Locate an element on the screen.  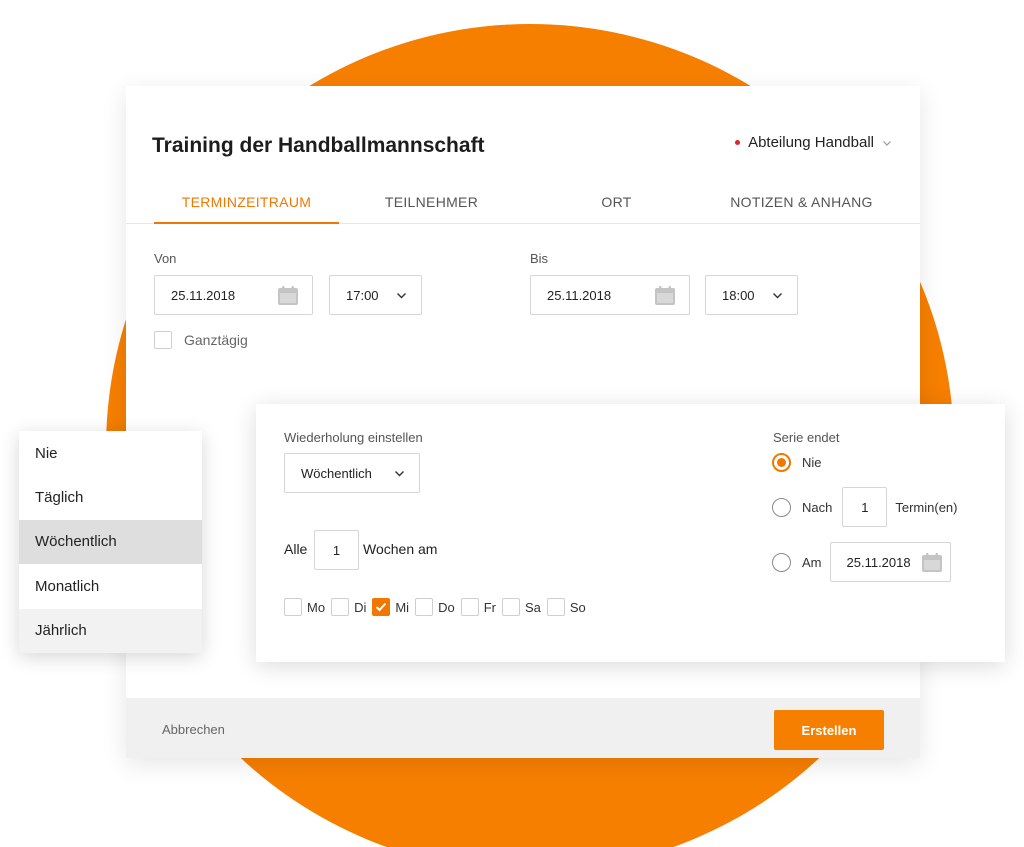
page-title: Training der Handballmannschaft is located at coordinates (318, 145).